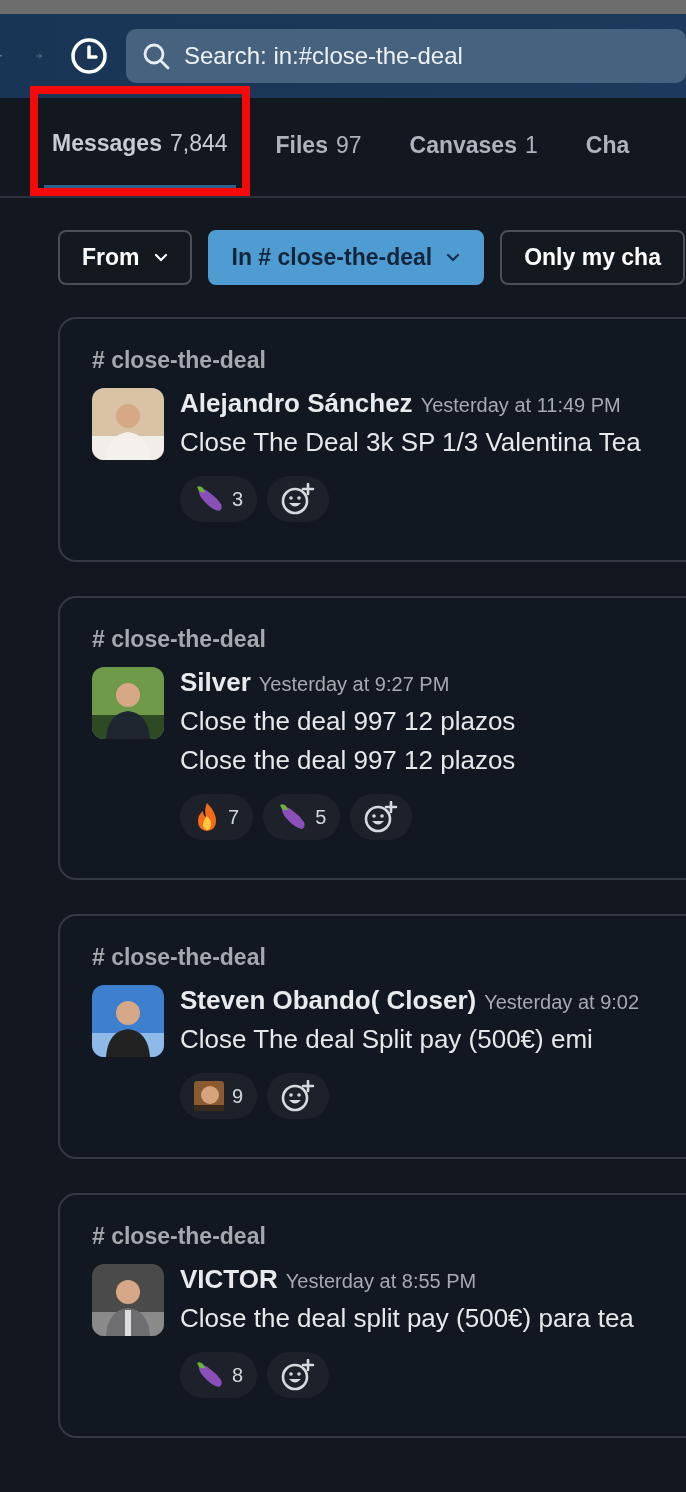  Describe the element at coordinates (140, 141) in the screenshot. I see `tab: Messages 7,844` at that location.